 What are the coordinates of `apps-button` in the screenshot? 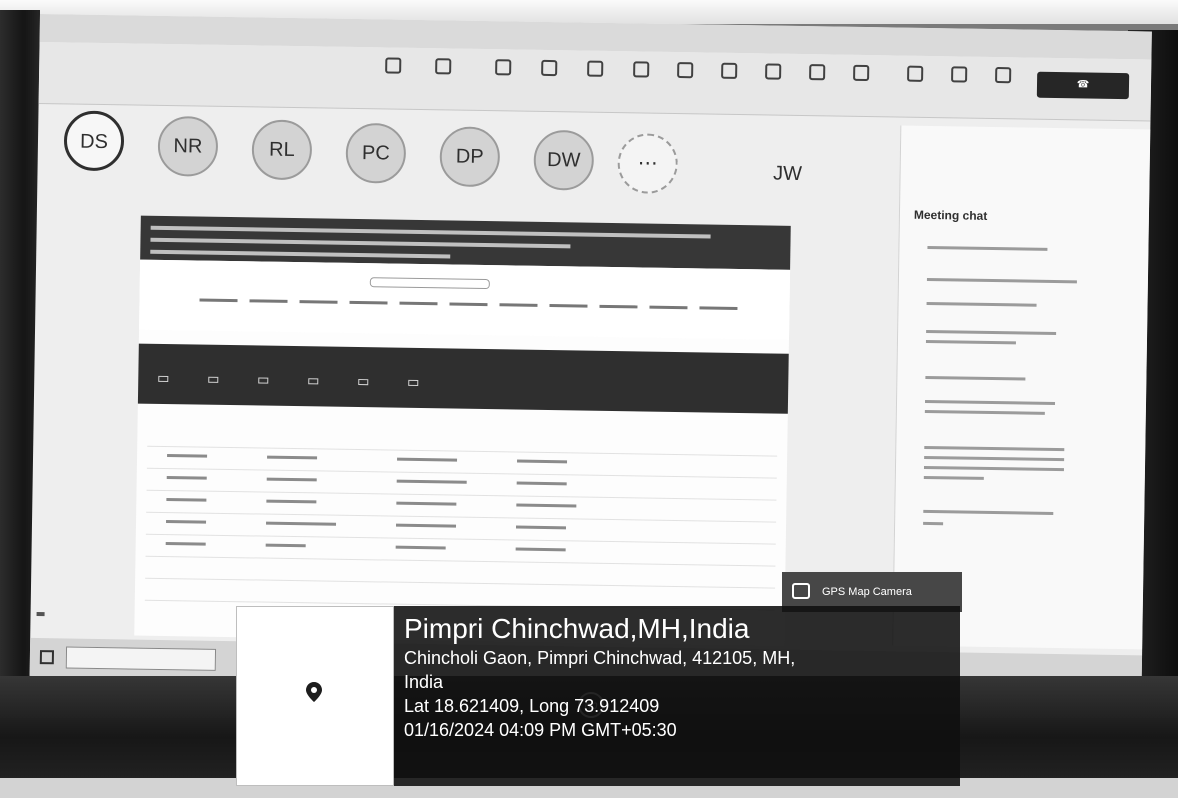 It's located at (817, 74).